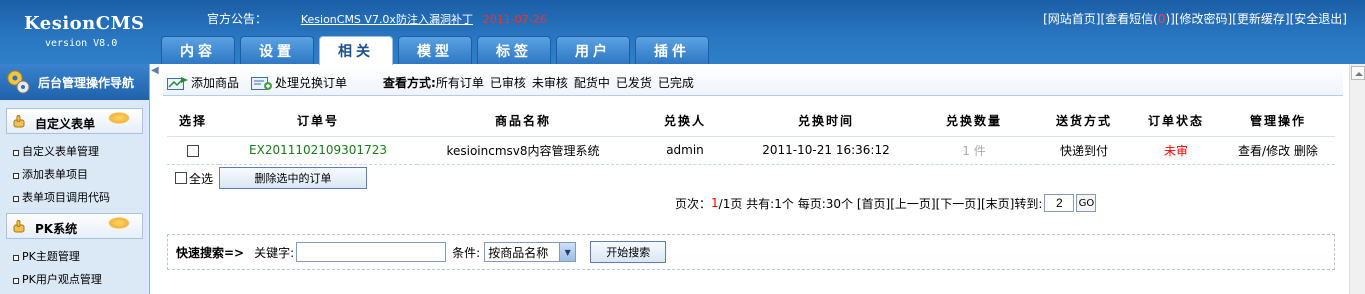  What do you see at coordinates (912, 203) in the screenshot?
I see `prev-page-link: [上一页]` at bounding box center [912, 203].